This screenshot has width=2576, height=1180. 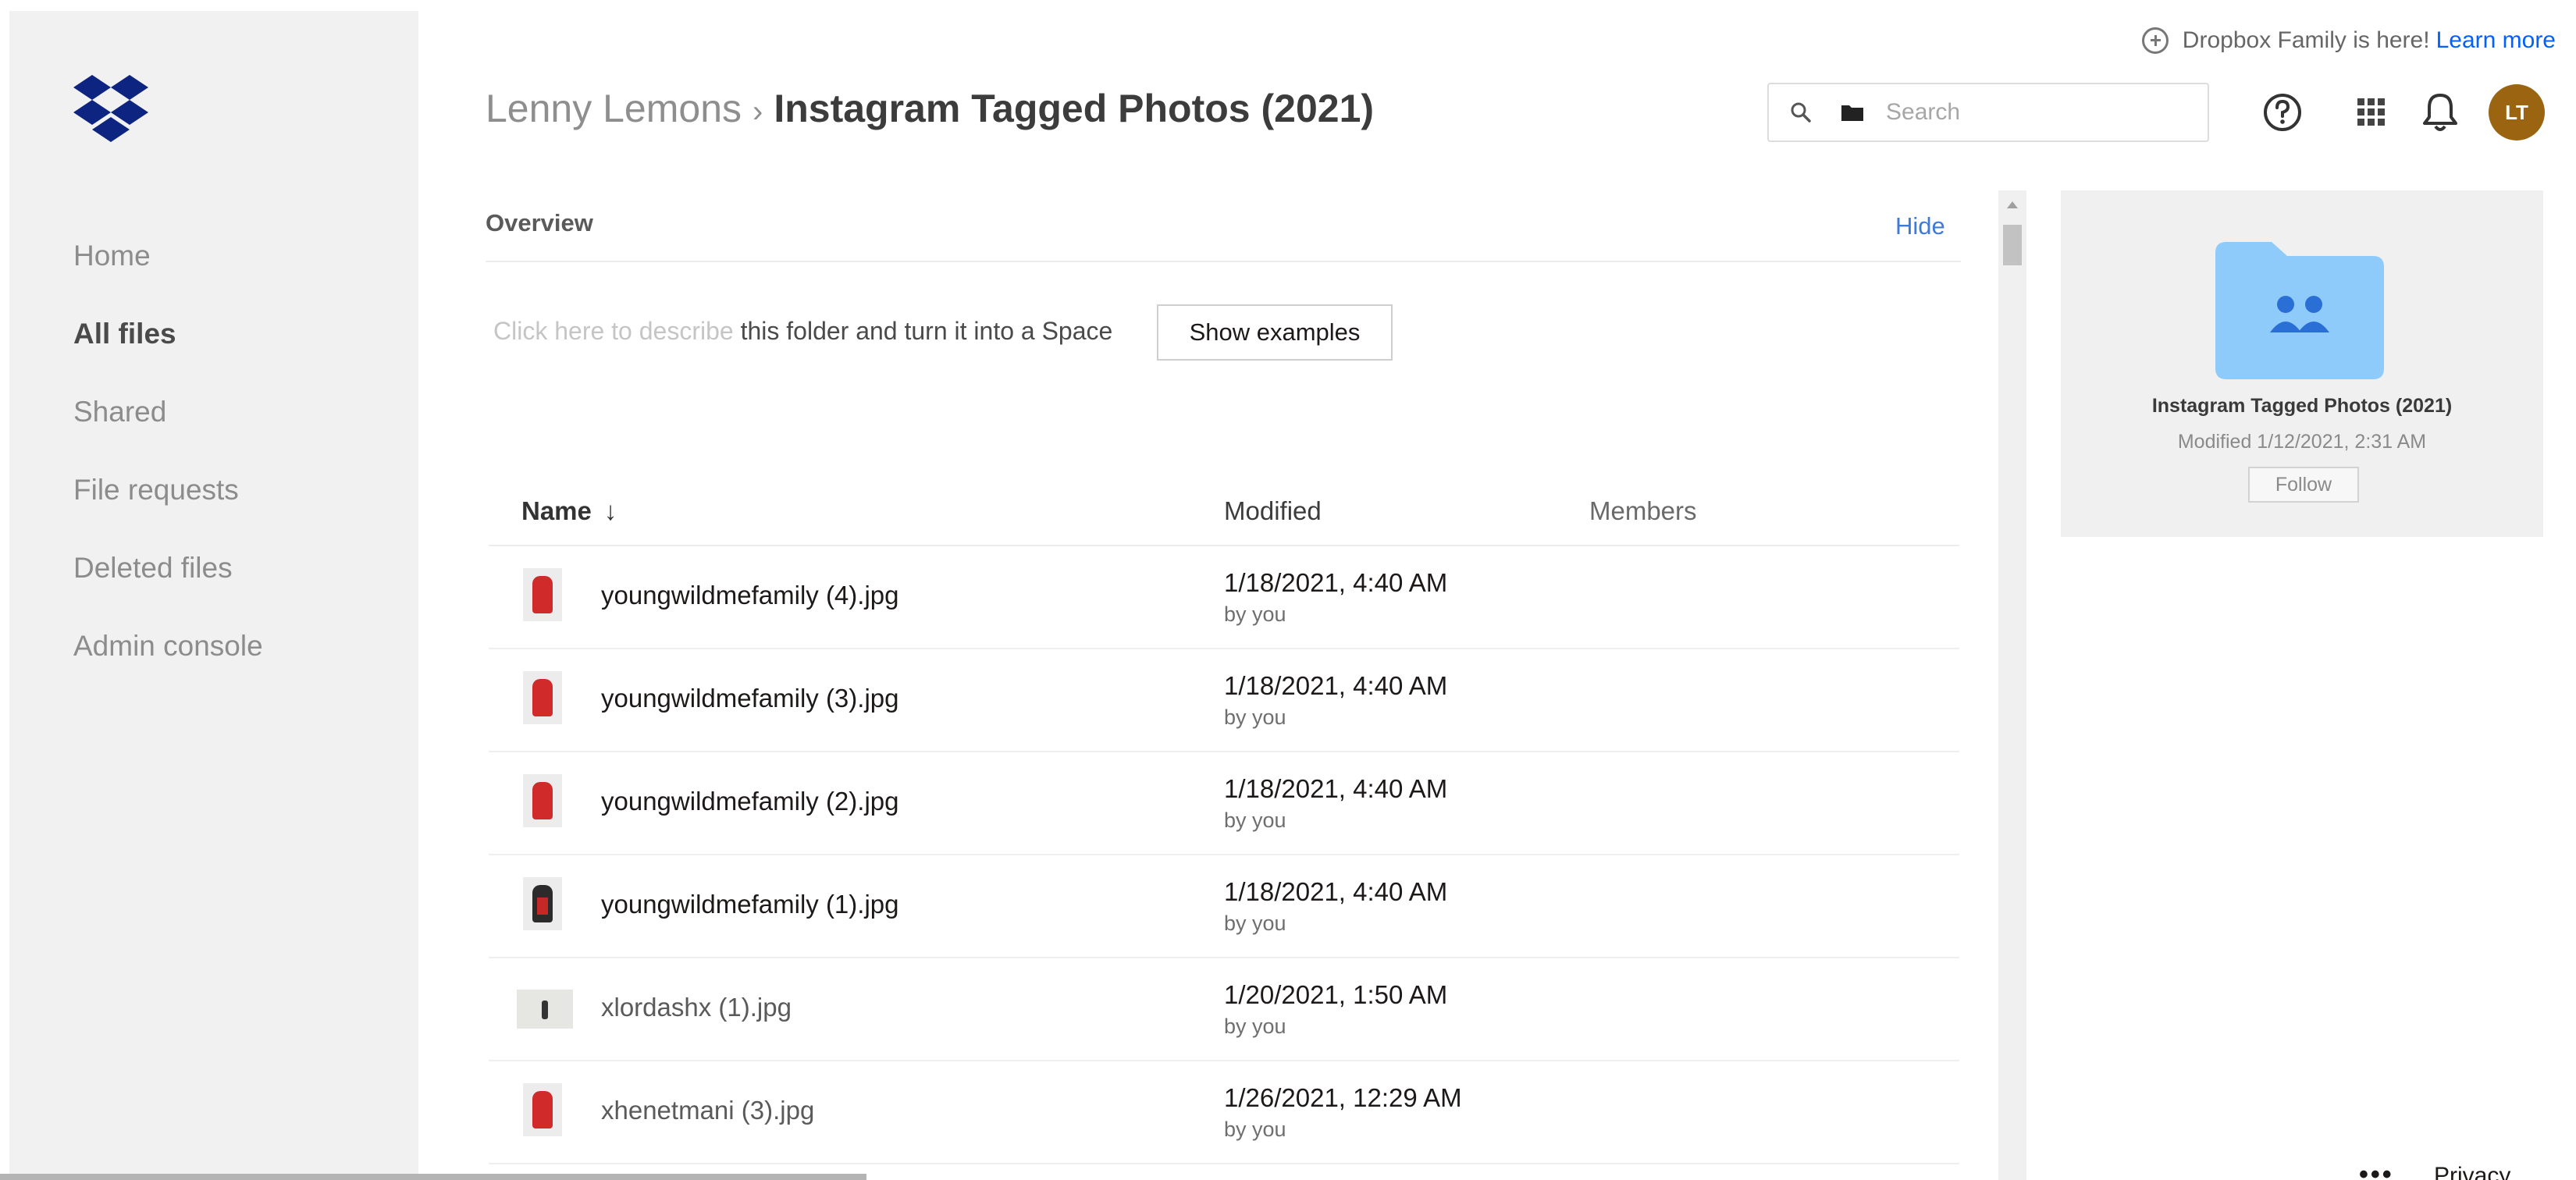 I want to click on overview-title: Overview, so click(x=539, y=223).